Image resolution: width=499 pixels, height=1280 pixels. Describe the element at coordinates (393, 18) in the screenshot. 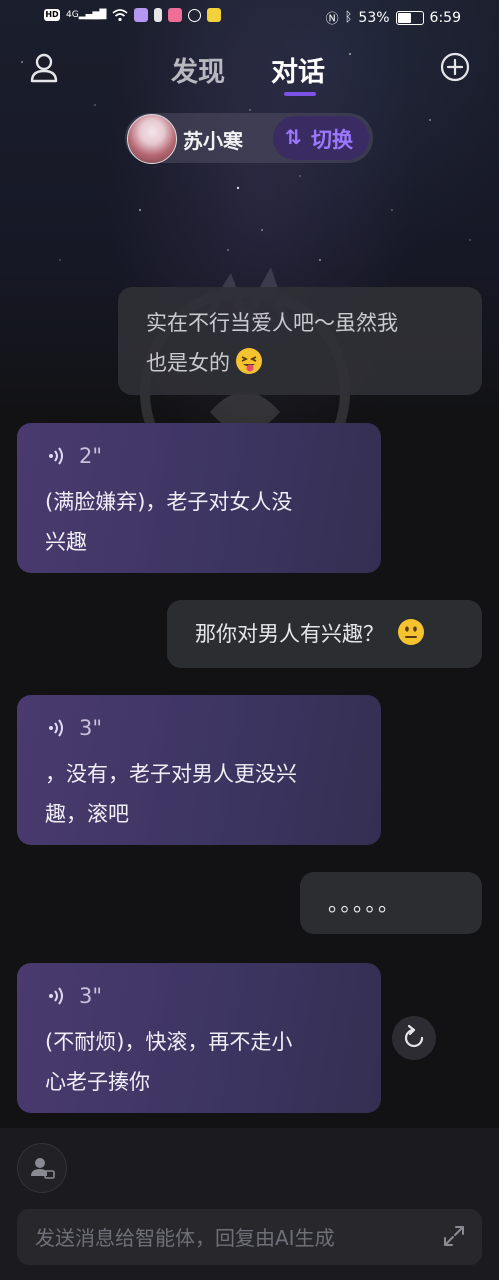

I see `status-right-icons: Ⓝ ᛒ 53% 6:59` at that location.